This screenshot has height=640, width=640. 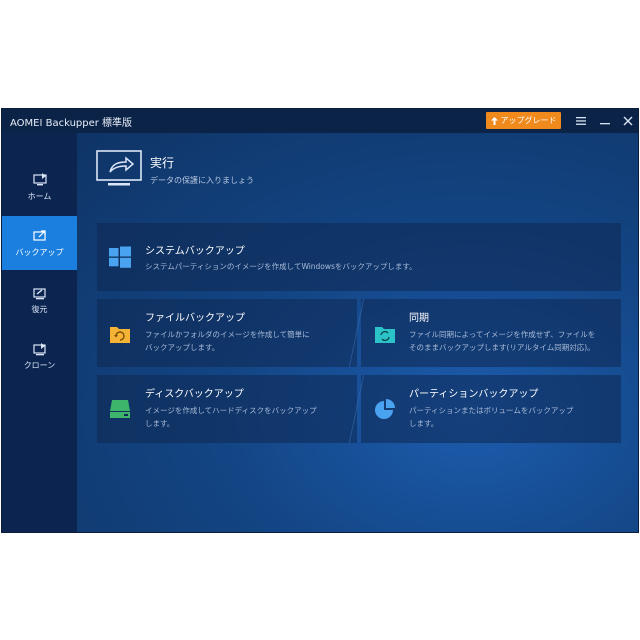 I want to click on sidebar-item-label: ホーム, so click(x=39, y=196).